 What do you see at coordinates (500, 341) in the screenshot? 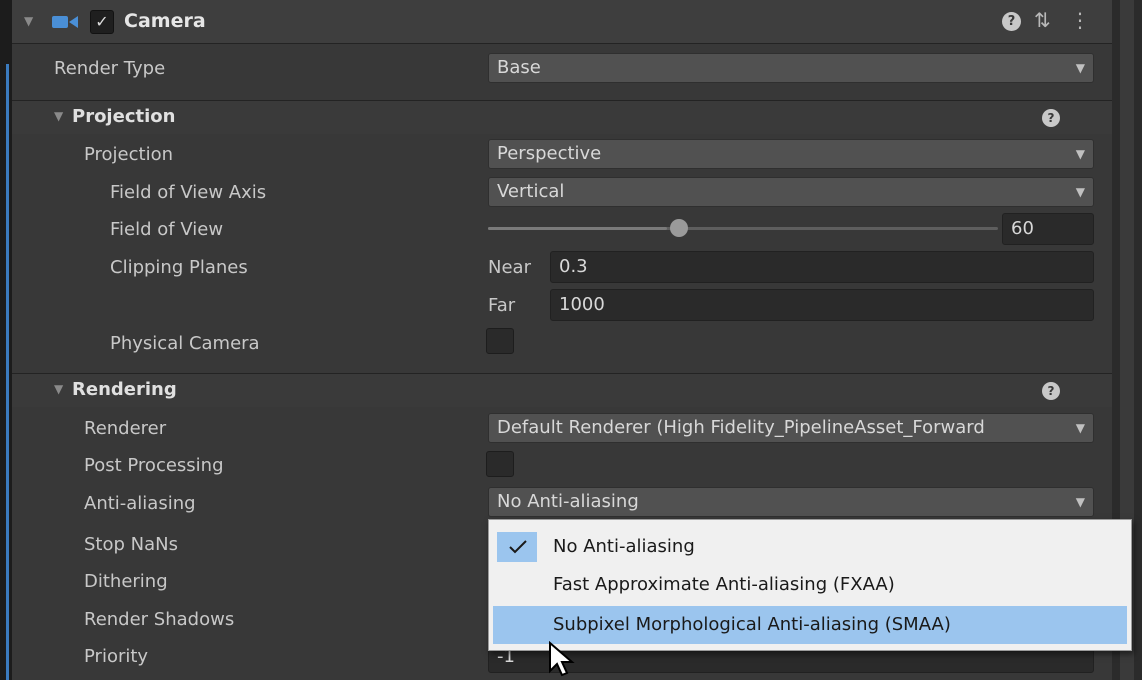
I see `physical-camera-checkbox` at bounding box center [500, 341].